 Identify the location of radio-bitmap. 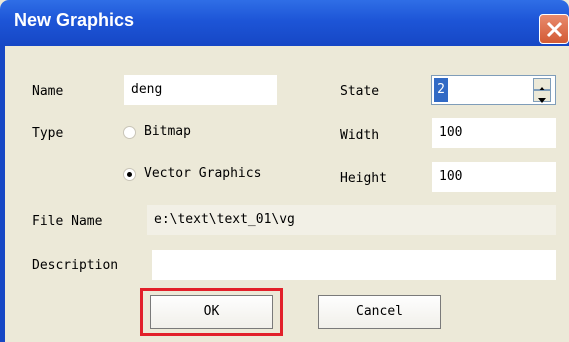
(129, 132).